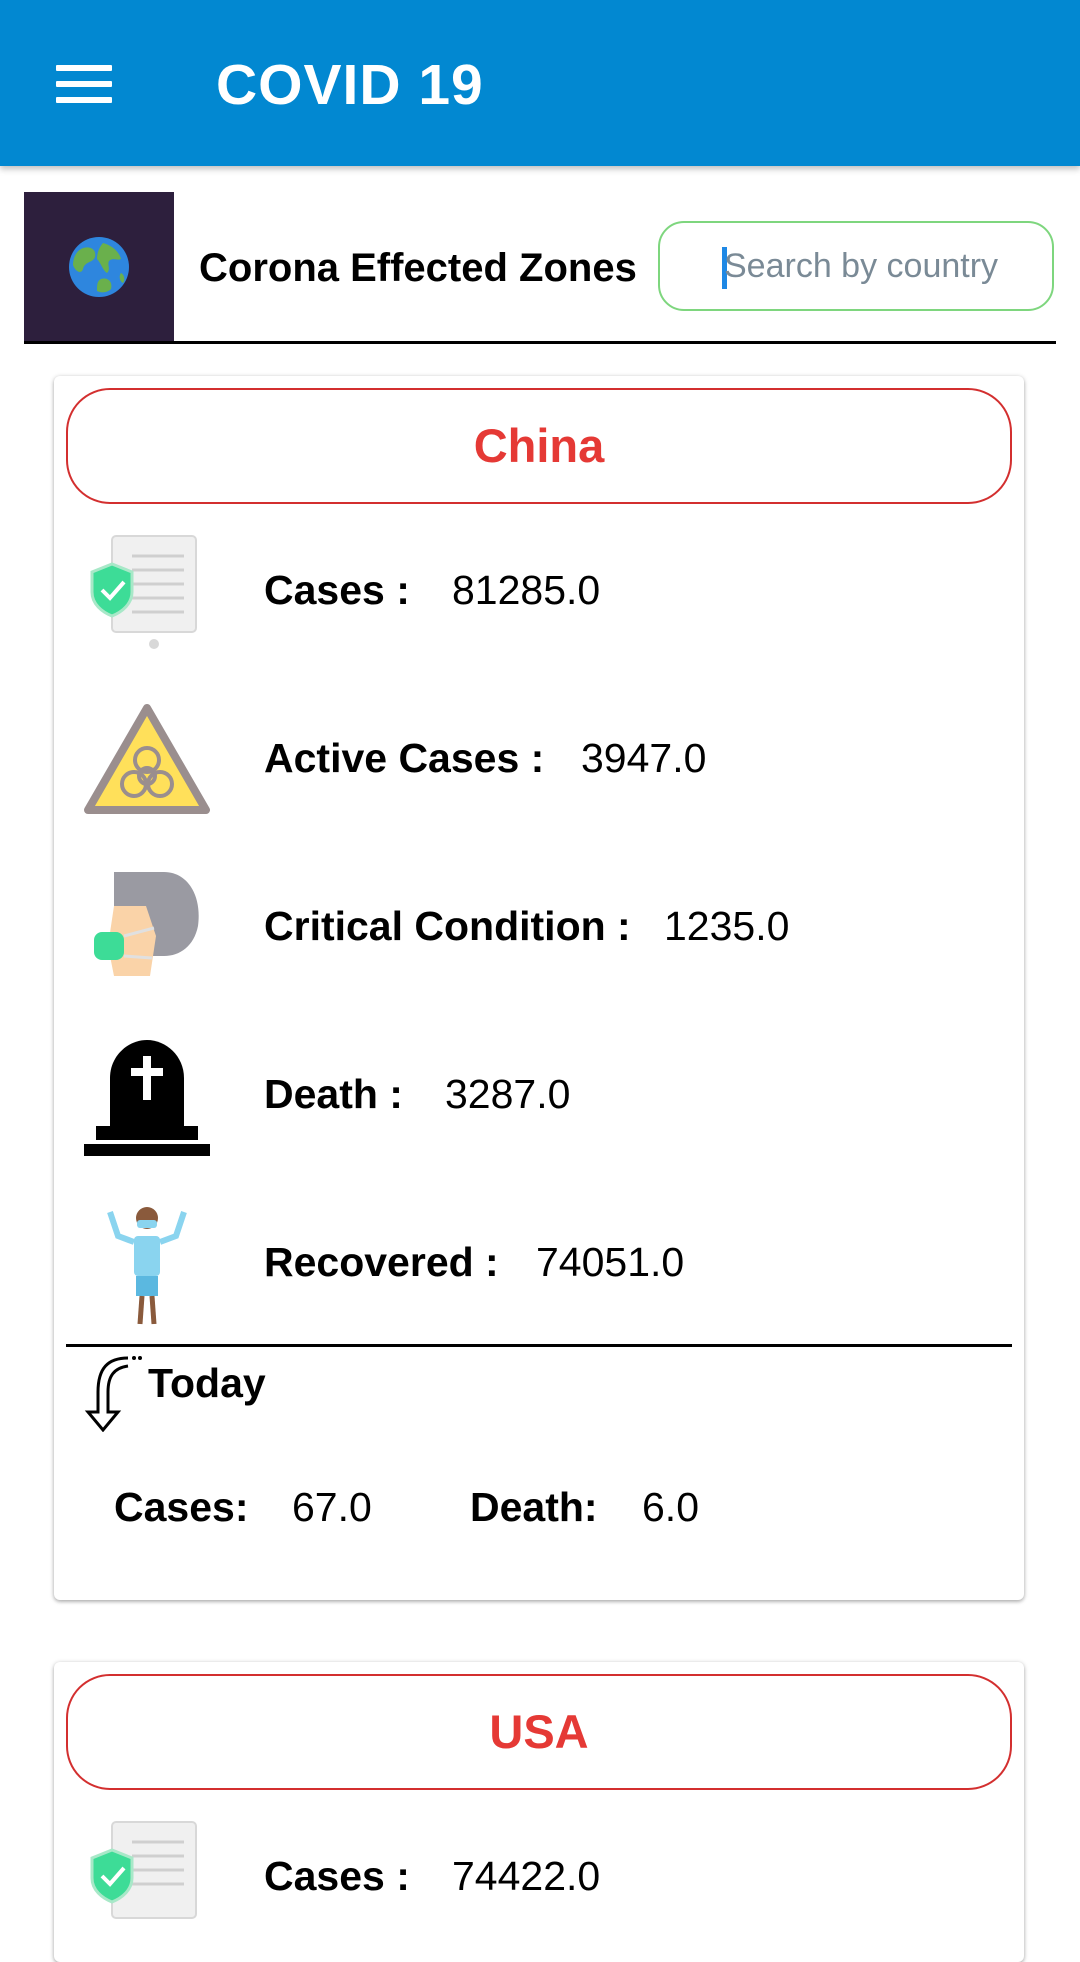  Describe the element at coordinates (207, 1383) in the screenshot. I see `today-label: Today` at that location.